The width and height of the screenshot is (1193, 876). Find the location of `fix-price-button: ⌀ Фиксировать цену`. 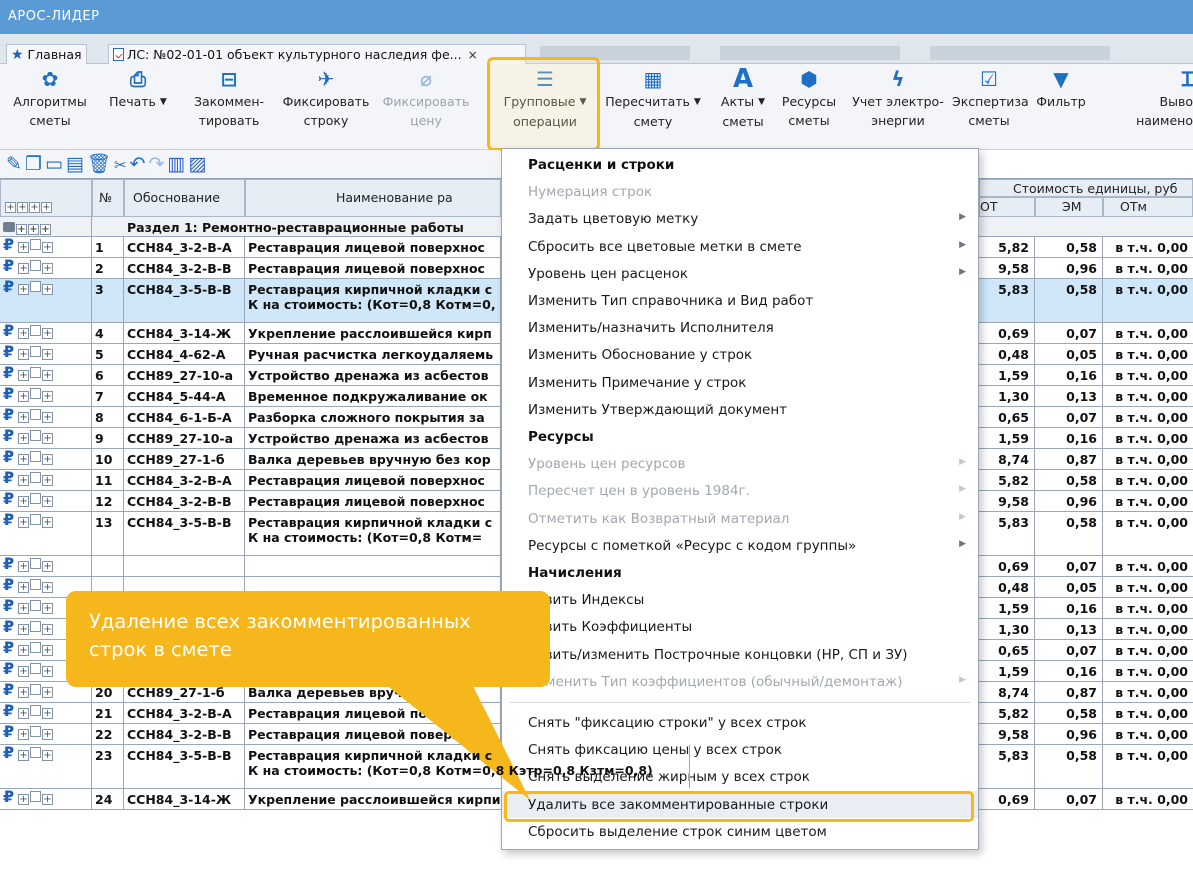

fix-price-button: ⌀ Фиксировать цену is located at coordinates (426, 98).